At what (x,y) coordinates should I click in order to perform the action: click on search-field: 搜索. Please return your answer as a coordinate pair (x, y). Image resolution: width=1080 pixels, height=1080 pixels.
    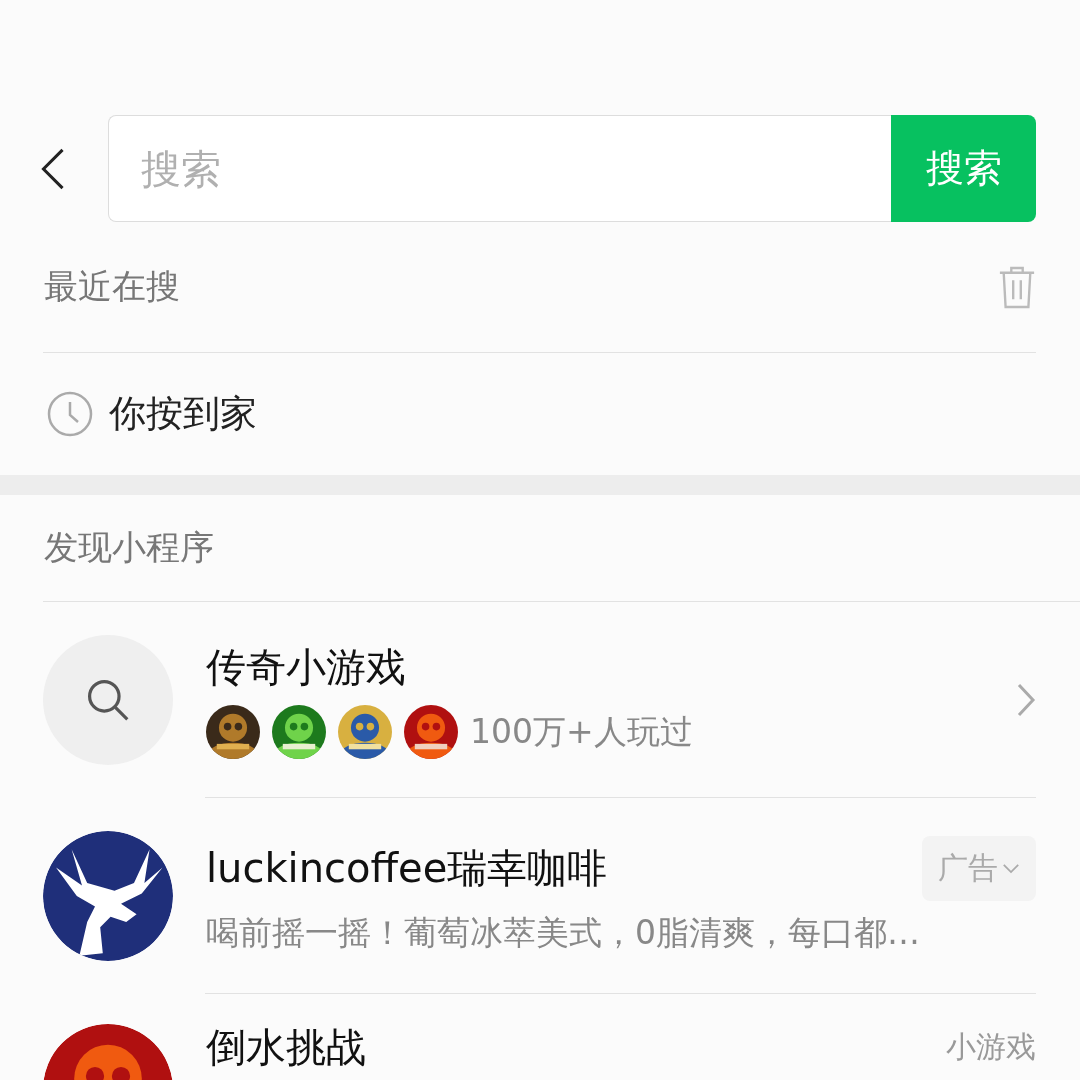
    Looking at the image, I should click on (499, 168).